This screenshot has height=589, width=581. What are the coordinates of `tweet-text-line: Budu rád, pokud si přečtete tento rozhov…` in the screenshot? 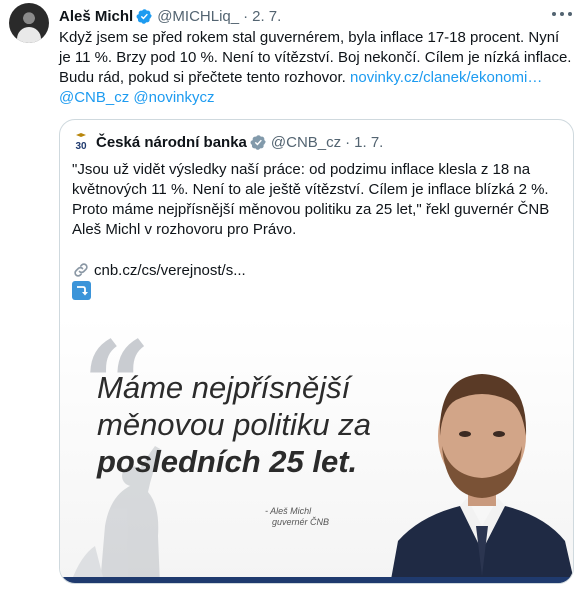 It's located at (202, 77).